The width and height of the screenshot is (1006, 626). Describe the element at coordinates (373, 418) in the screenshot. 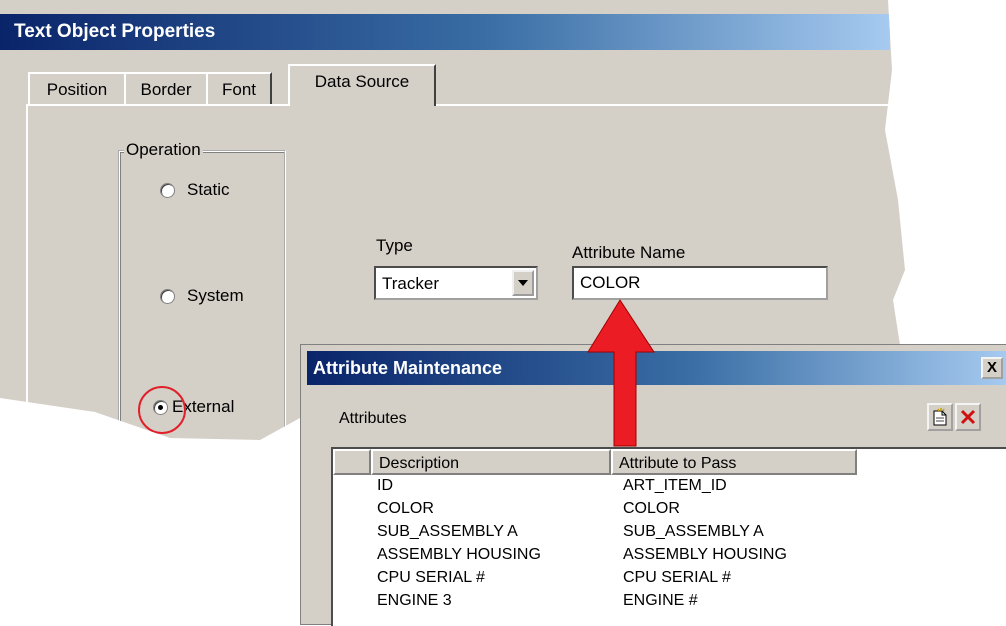

I see `attributes-label: Attributes` at that location.